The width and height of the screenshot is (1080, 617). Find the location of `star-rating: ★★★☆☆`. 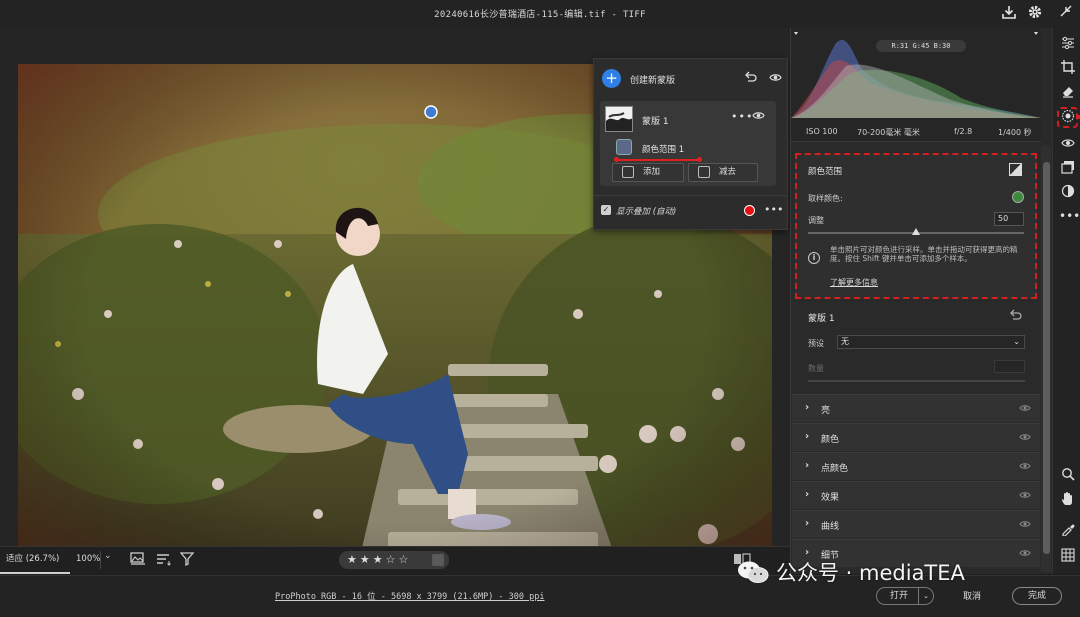

star-rating: ★★★☆☆ is located at coordinates (394, 560).